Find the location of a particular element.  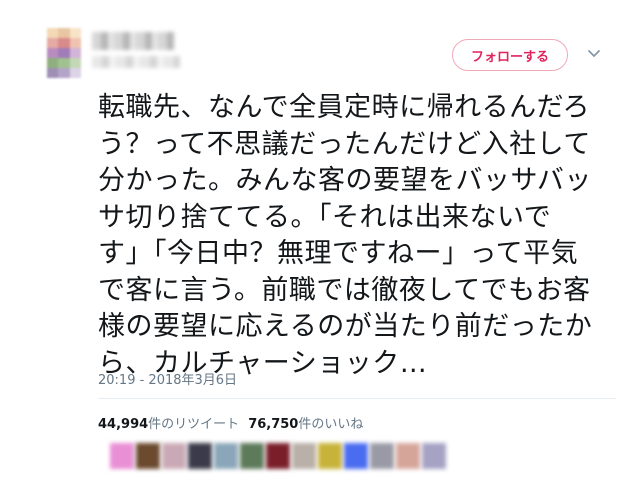

tweet-stats: 44,994件のリツイート 76,750件のいいね is located at coordinates (230, 422).